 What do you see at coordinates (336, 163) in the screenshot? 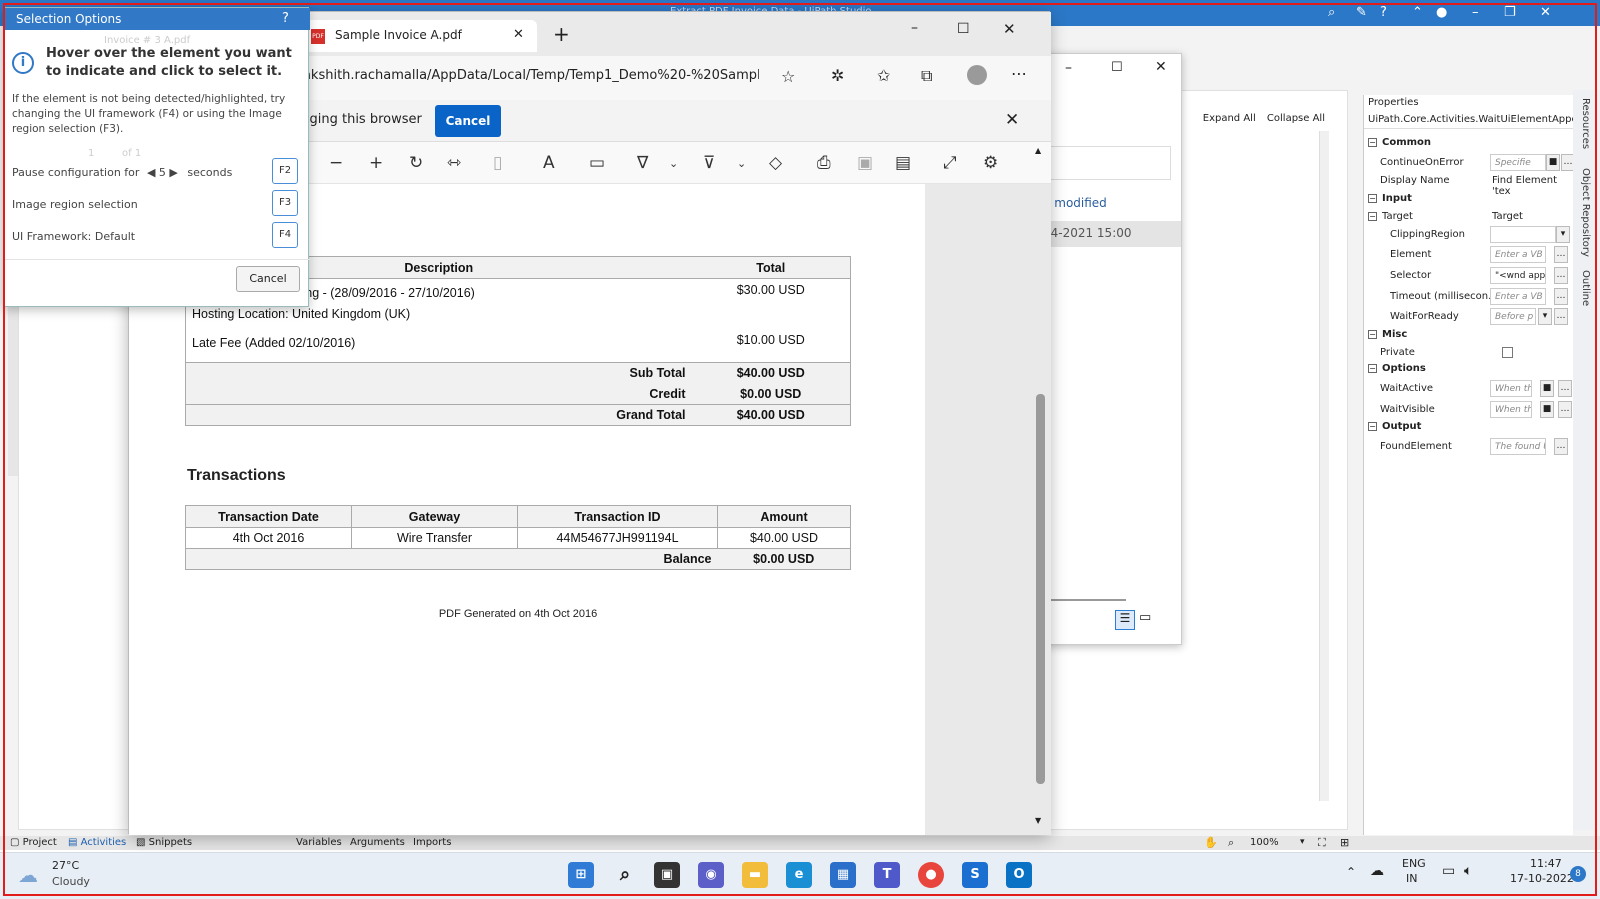
I see `zoom-out-icon: −` at bounding box center [336, 163].